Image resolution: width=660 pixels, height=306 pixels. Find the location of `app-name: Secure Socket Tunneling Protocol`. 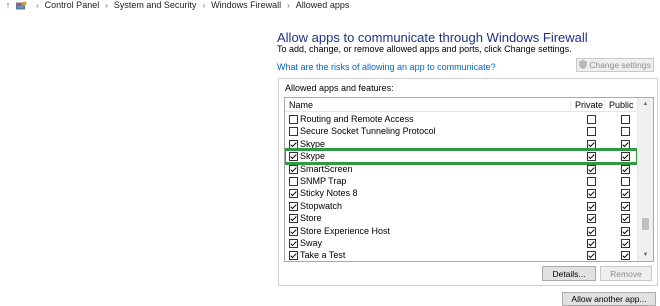

app-name: Secure Socket Tunneling Protocol is located at coordinates (368, 131).